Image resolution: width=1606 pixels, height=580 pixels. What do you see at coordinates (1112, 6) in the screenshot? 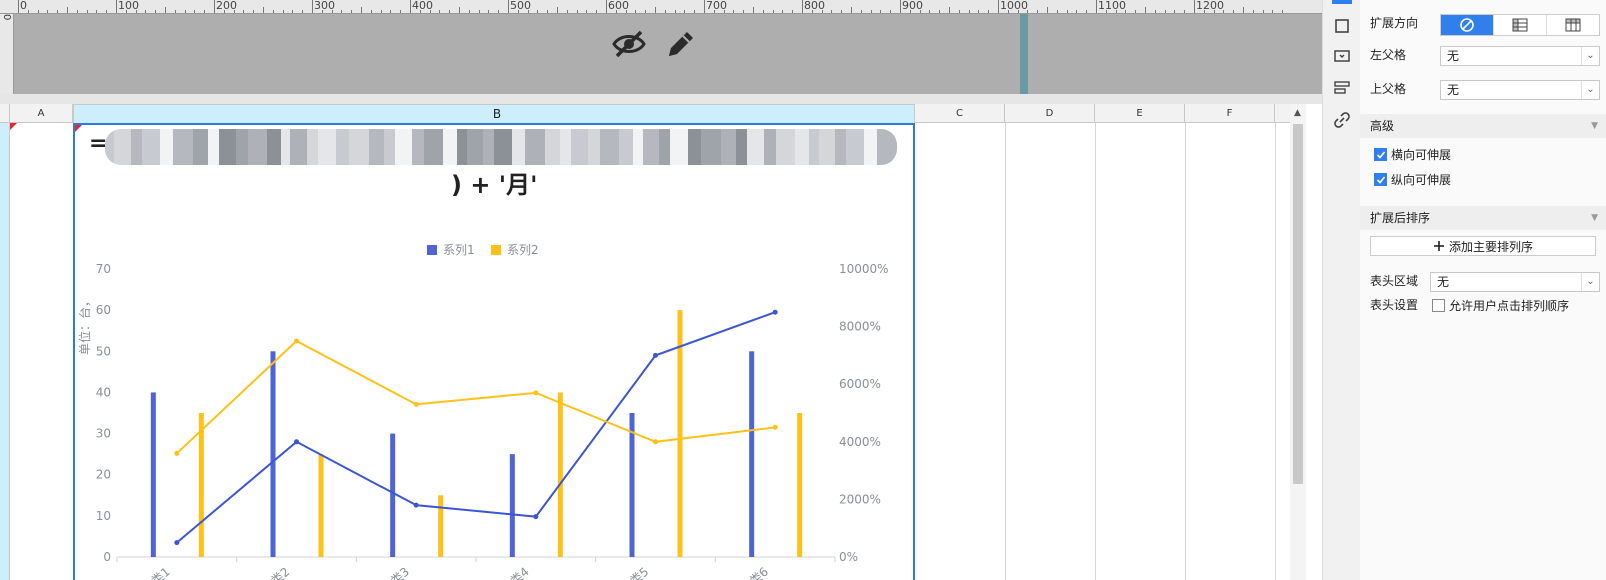
I see `ruler-label: 1100` at bounding box center [1112, 6].